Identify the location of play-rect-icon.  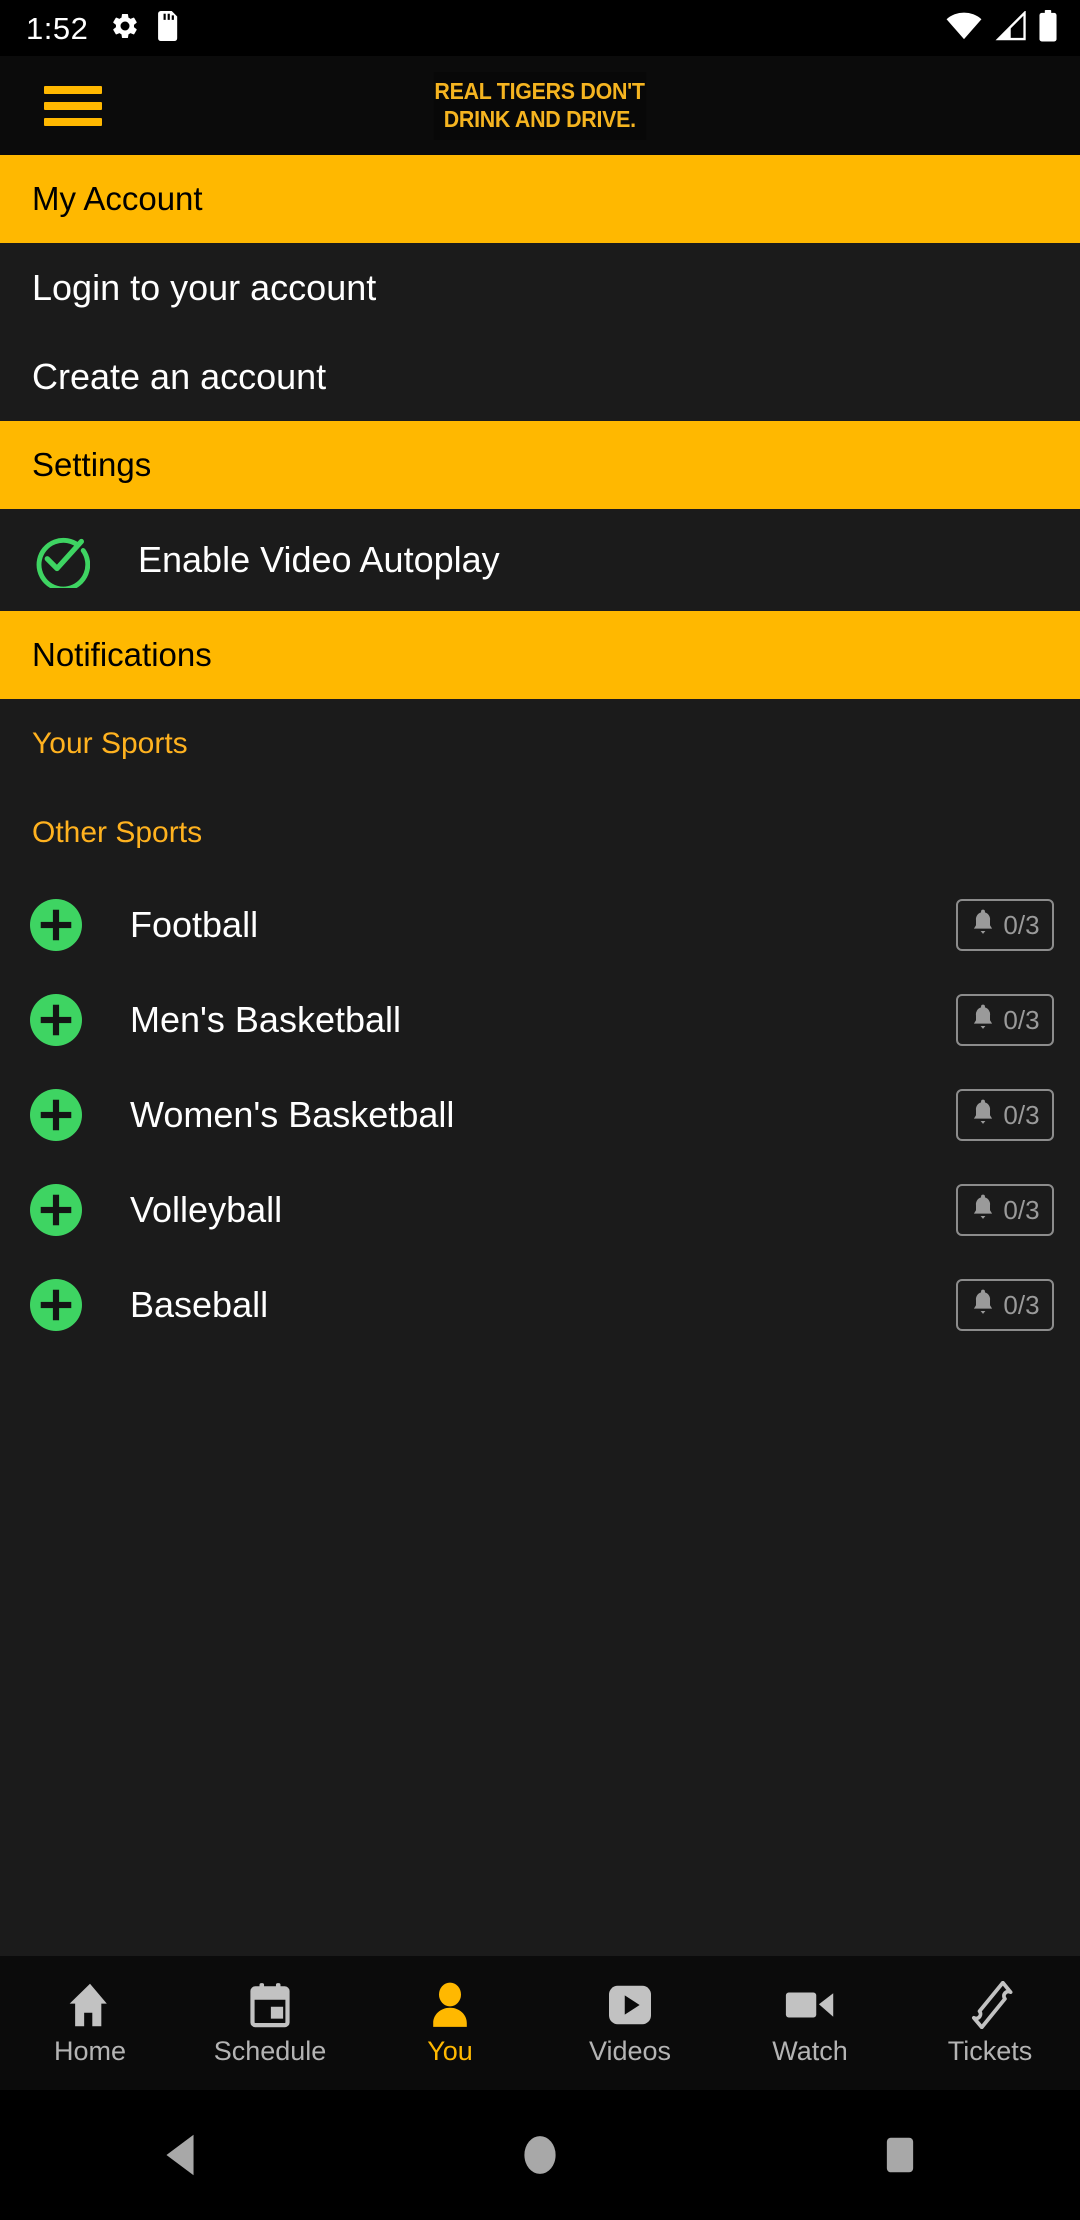
(630, 2005).